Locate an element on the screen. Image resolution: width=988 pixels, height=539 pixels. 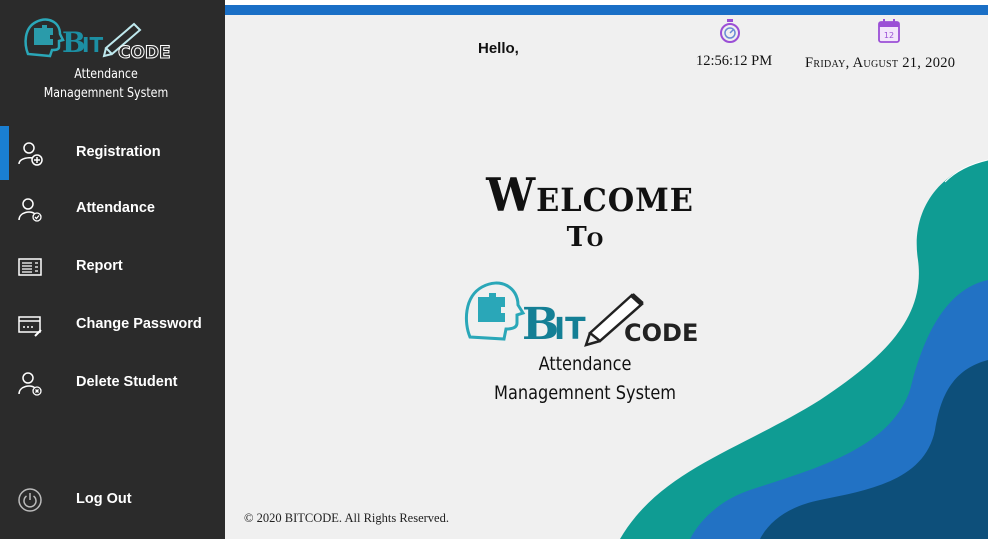
welcome-to-text: To is located at coordinates (585, 237).